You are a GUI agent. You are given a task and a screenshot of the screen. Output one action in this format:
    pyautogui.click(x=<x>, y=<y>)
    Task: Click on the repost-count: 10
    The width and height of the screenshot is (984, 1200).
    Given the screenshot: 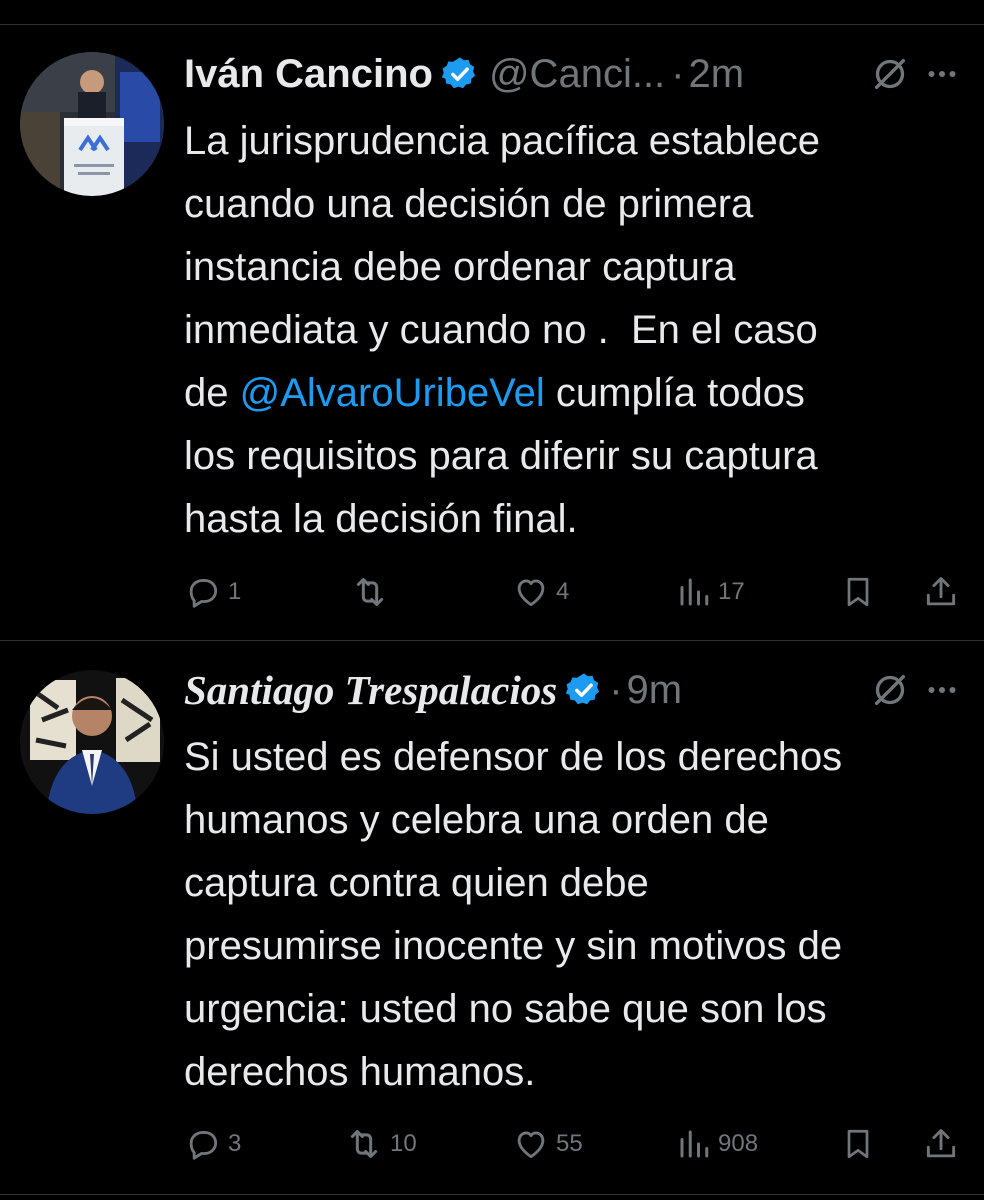 What is the action you would take?
    pyautogui.click(x=403, y=1143)
    